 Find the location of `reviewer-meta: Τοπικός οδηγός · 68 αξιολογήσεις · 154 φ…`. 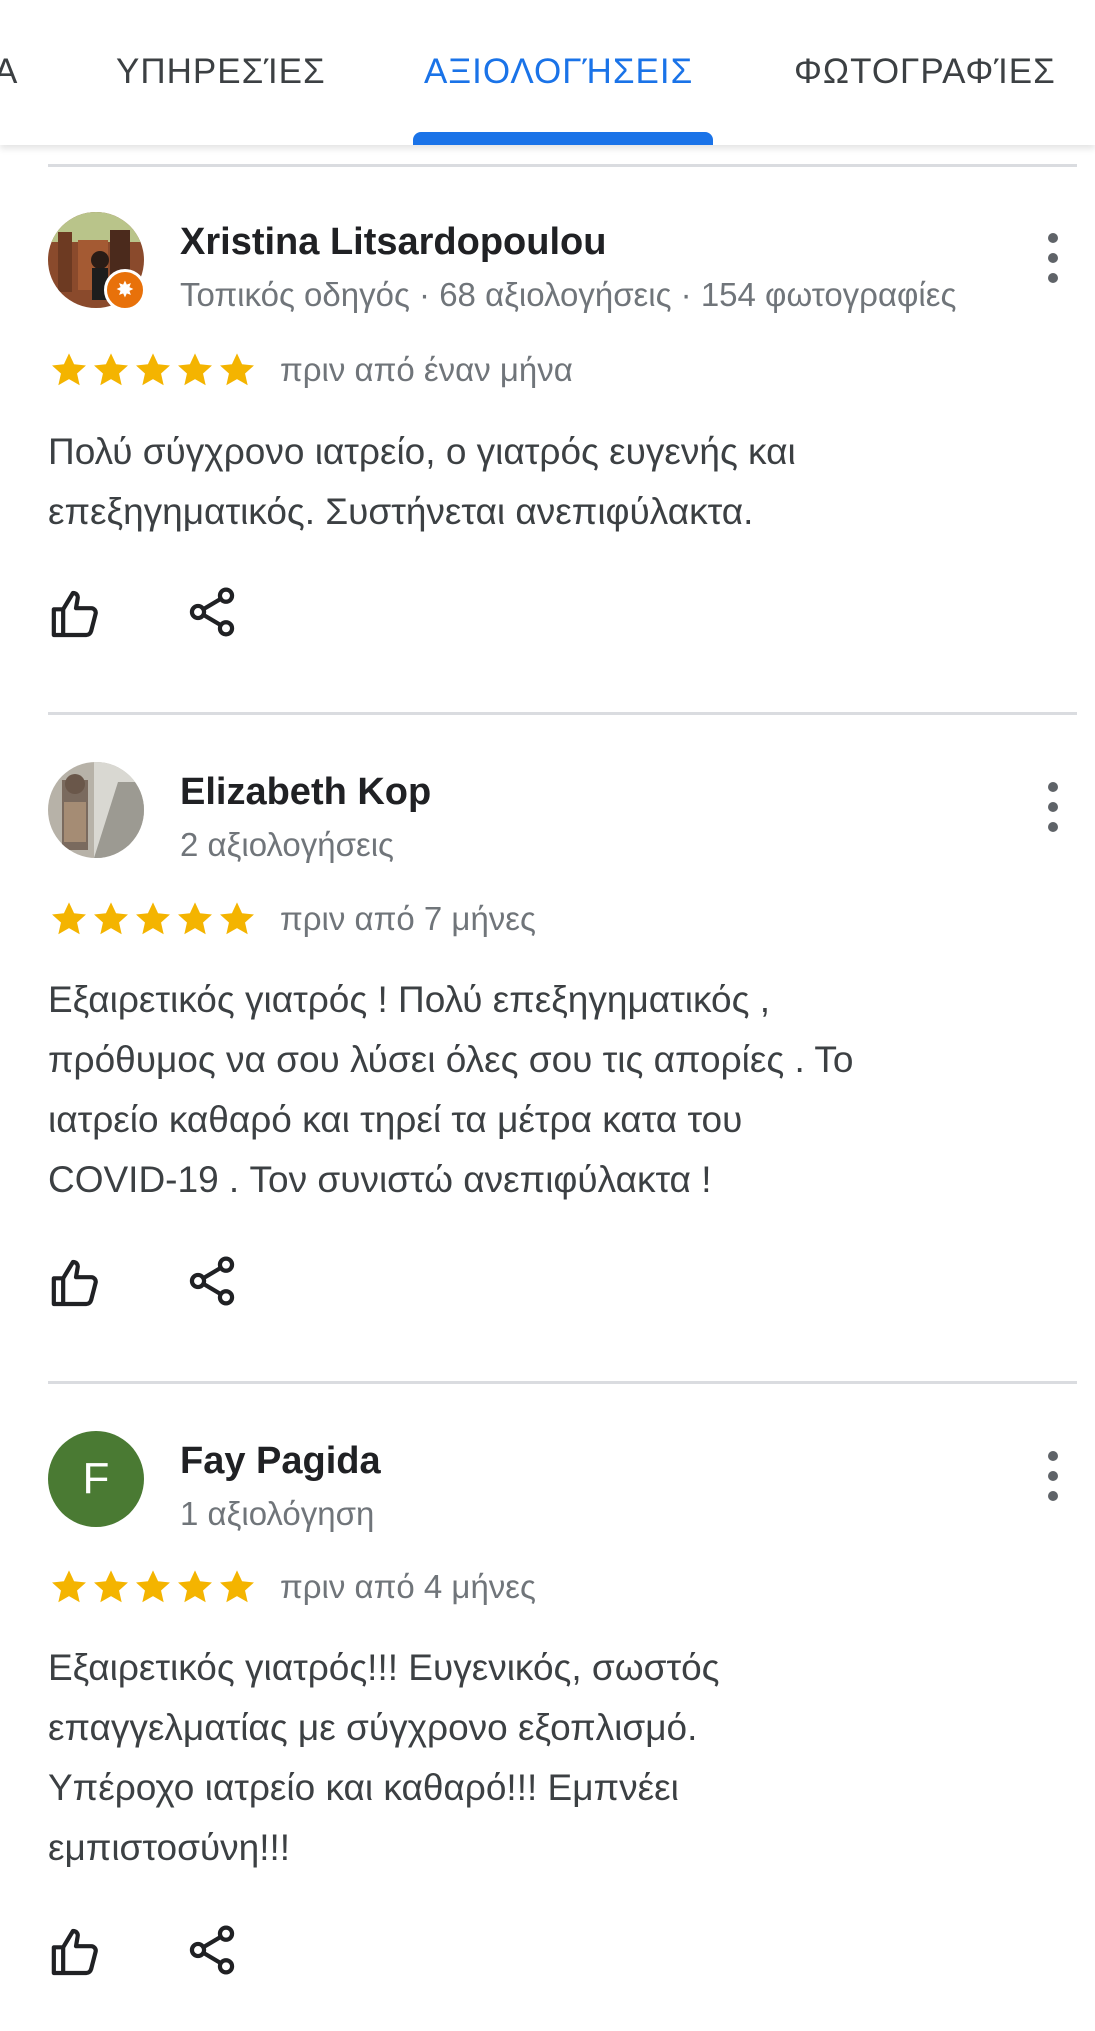

reviewer-meta: Τοπικός οδηγός · 68 αξιολογήσεις · 154 φ… is located at coordinates (568, 294).